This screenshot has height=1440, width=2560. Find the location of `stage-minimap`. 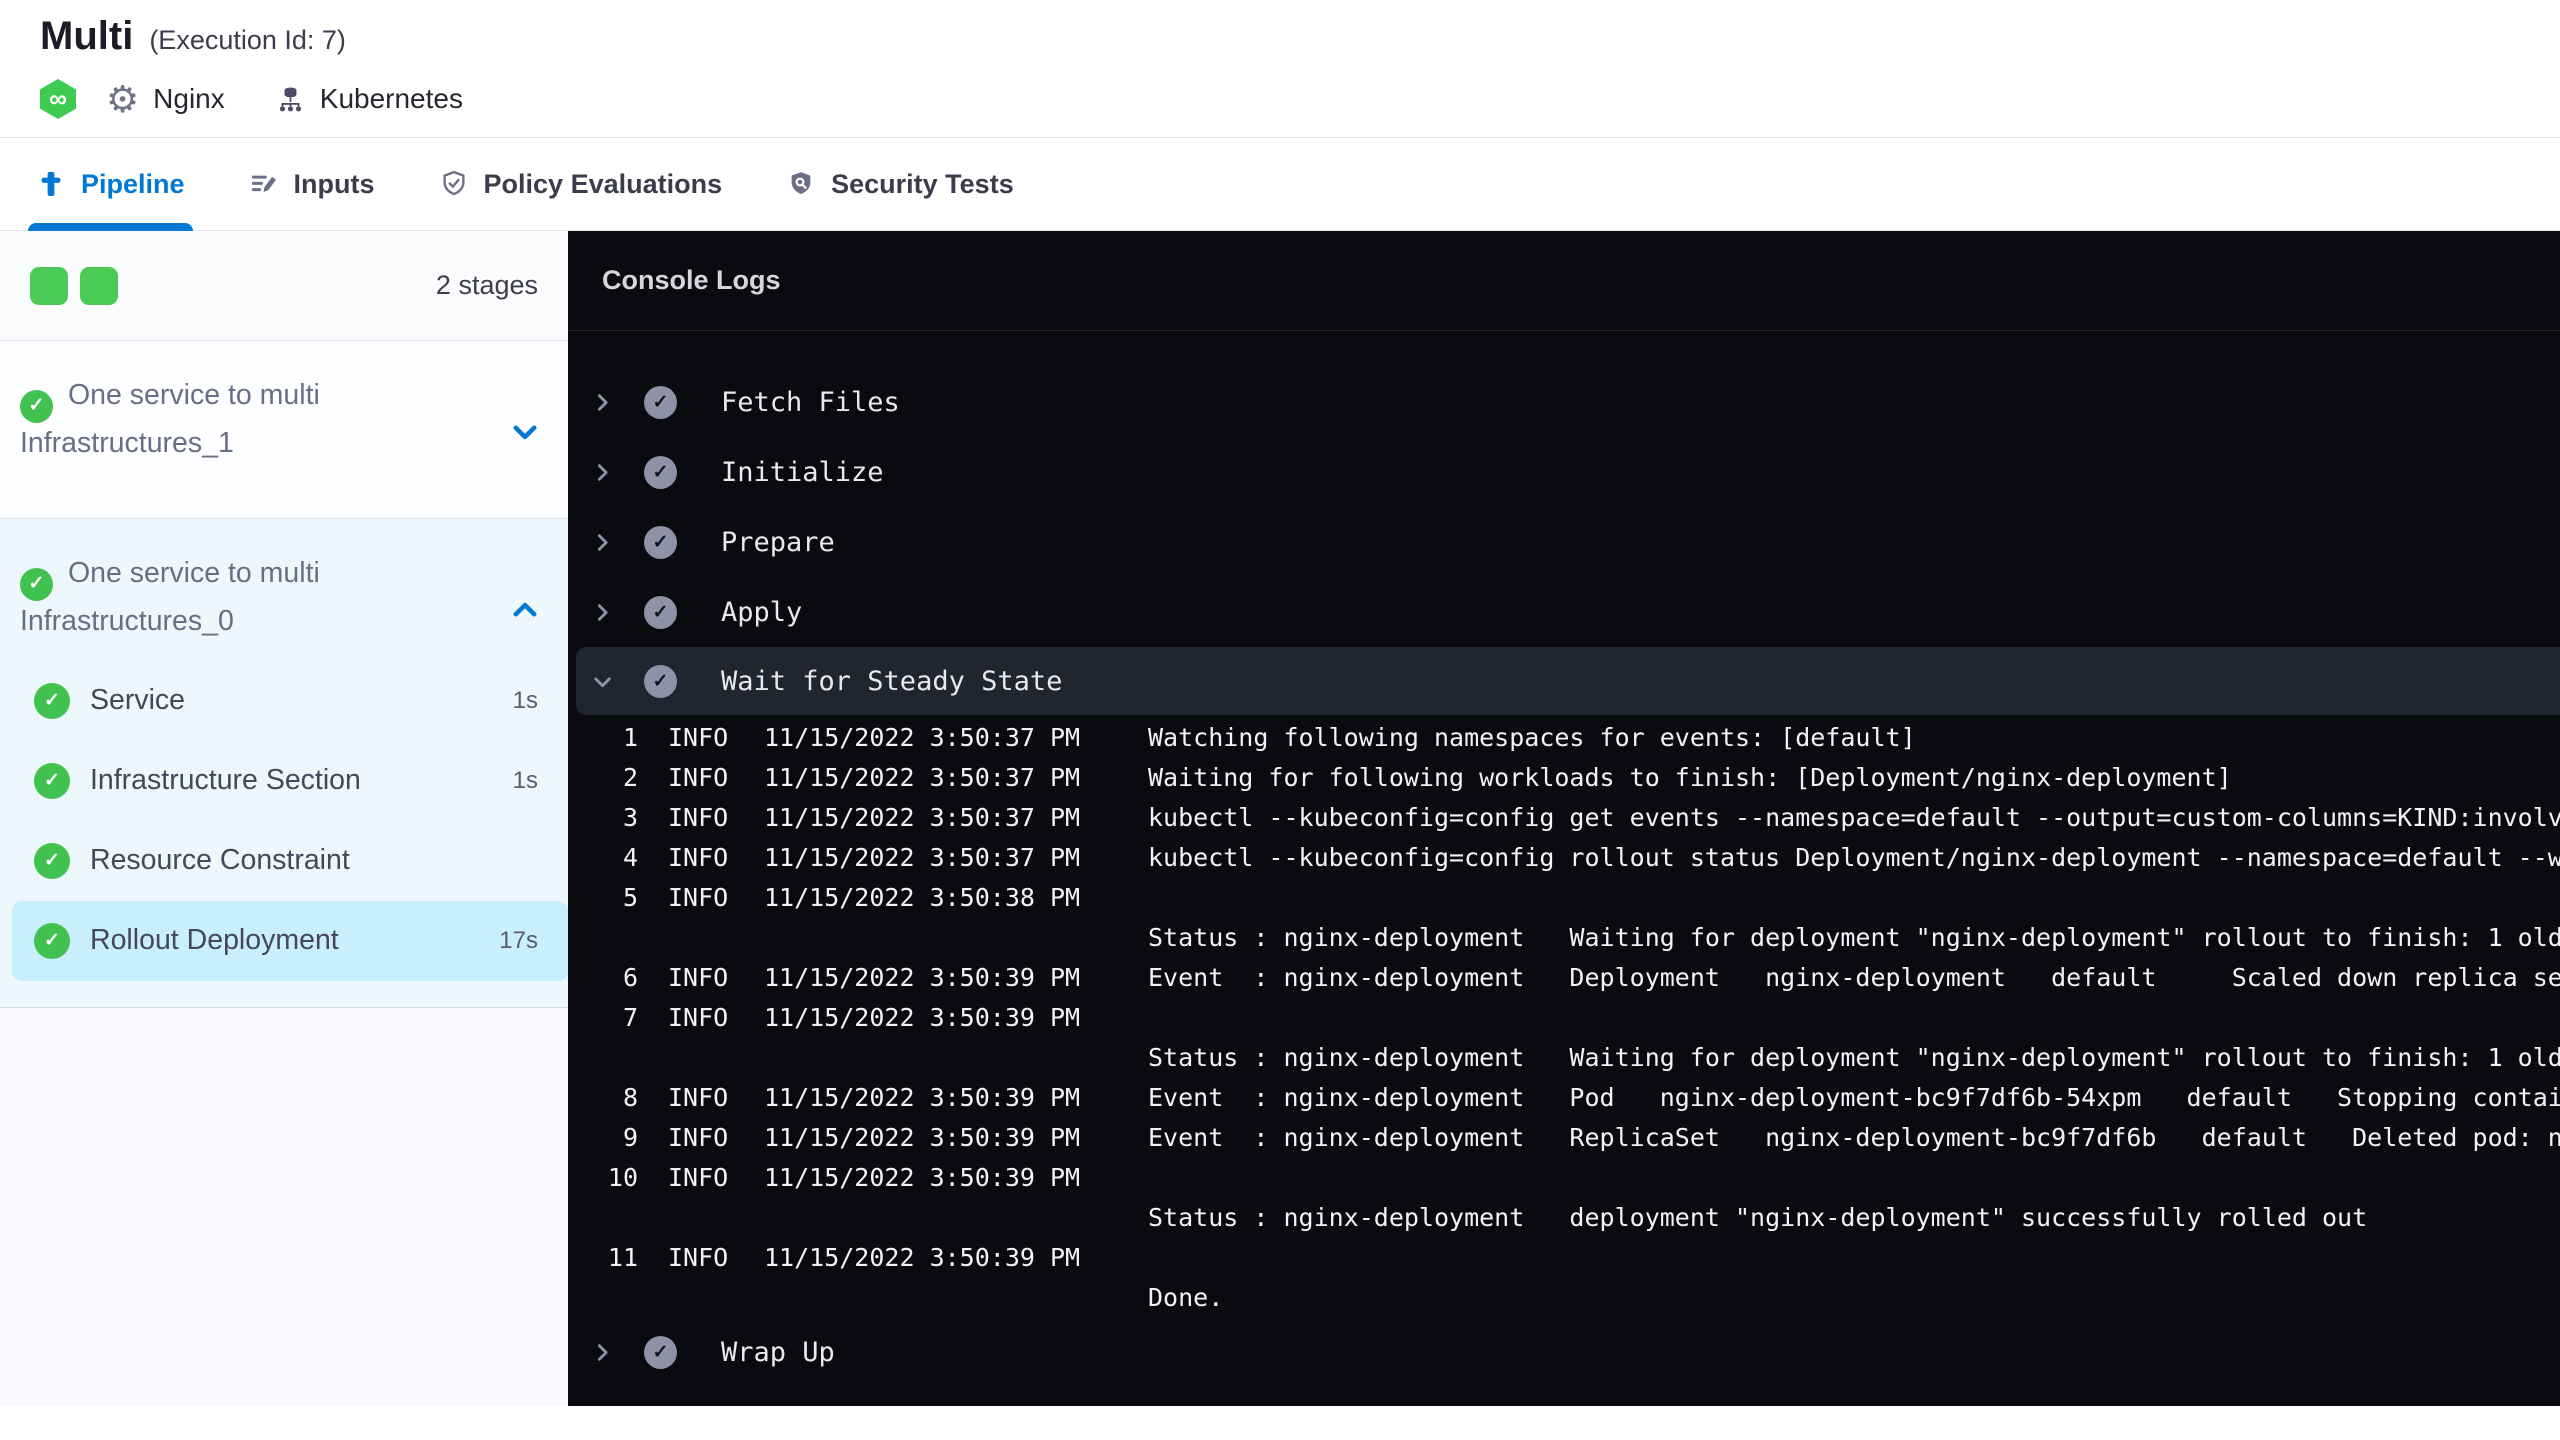

stage-minimap is located at coordinates (80, 285).